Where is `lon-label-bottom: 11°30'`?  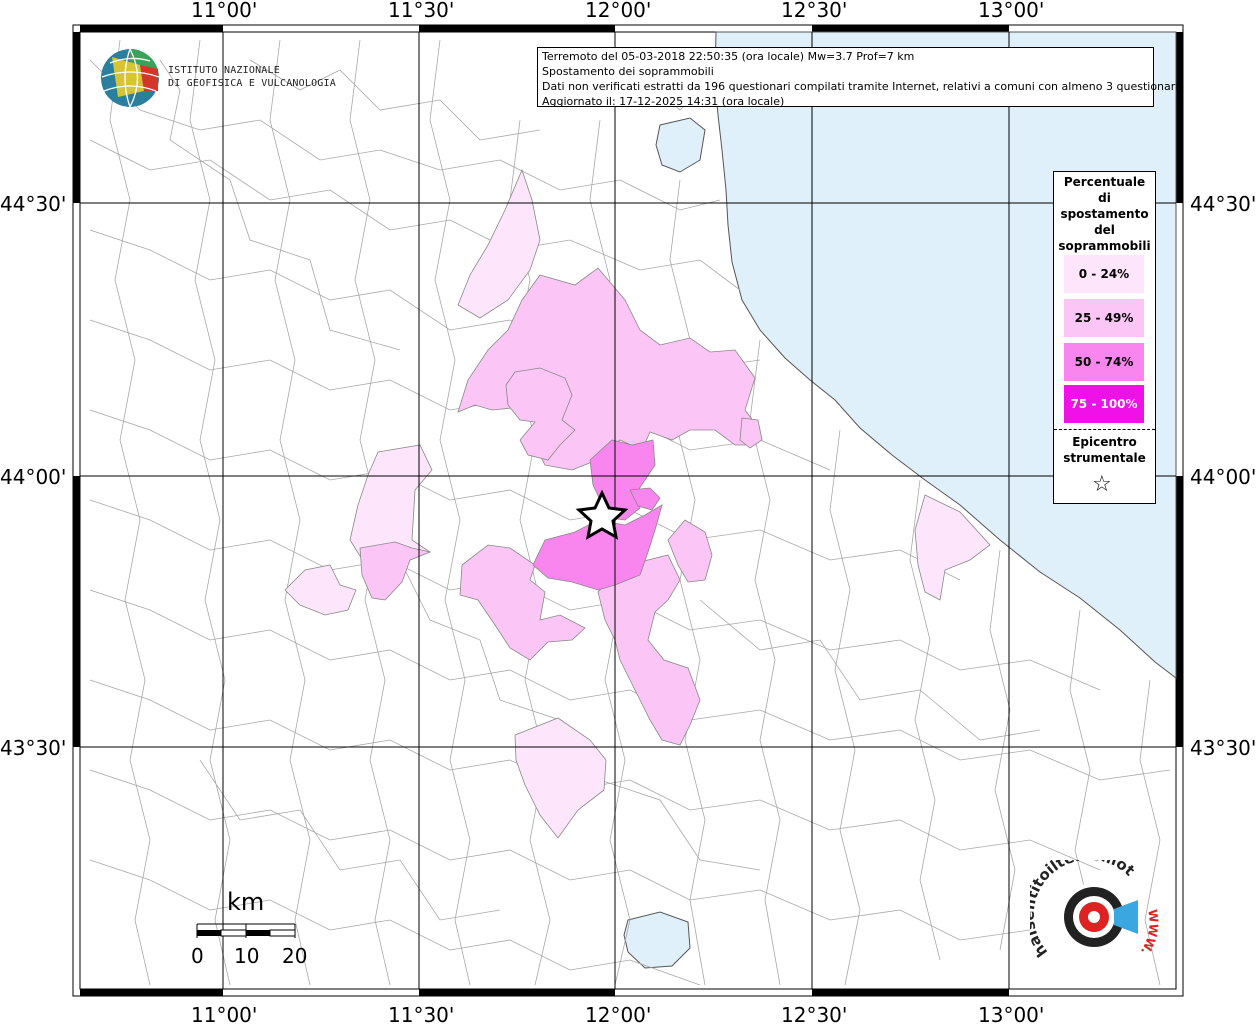 lon-label-bottom: 11°30' is located at coordinates (421, 1013).